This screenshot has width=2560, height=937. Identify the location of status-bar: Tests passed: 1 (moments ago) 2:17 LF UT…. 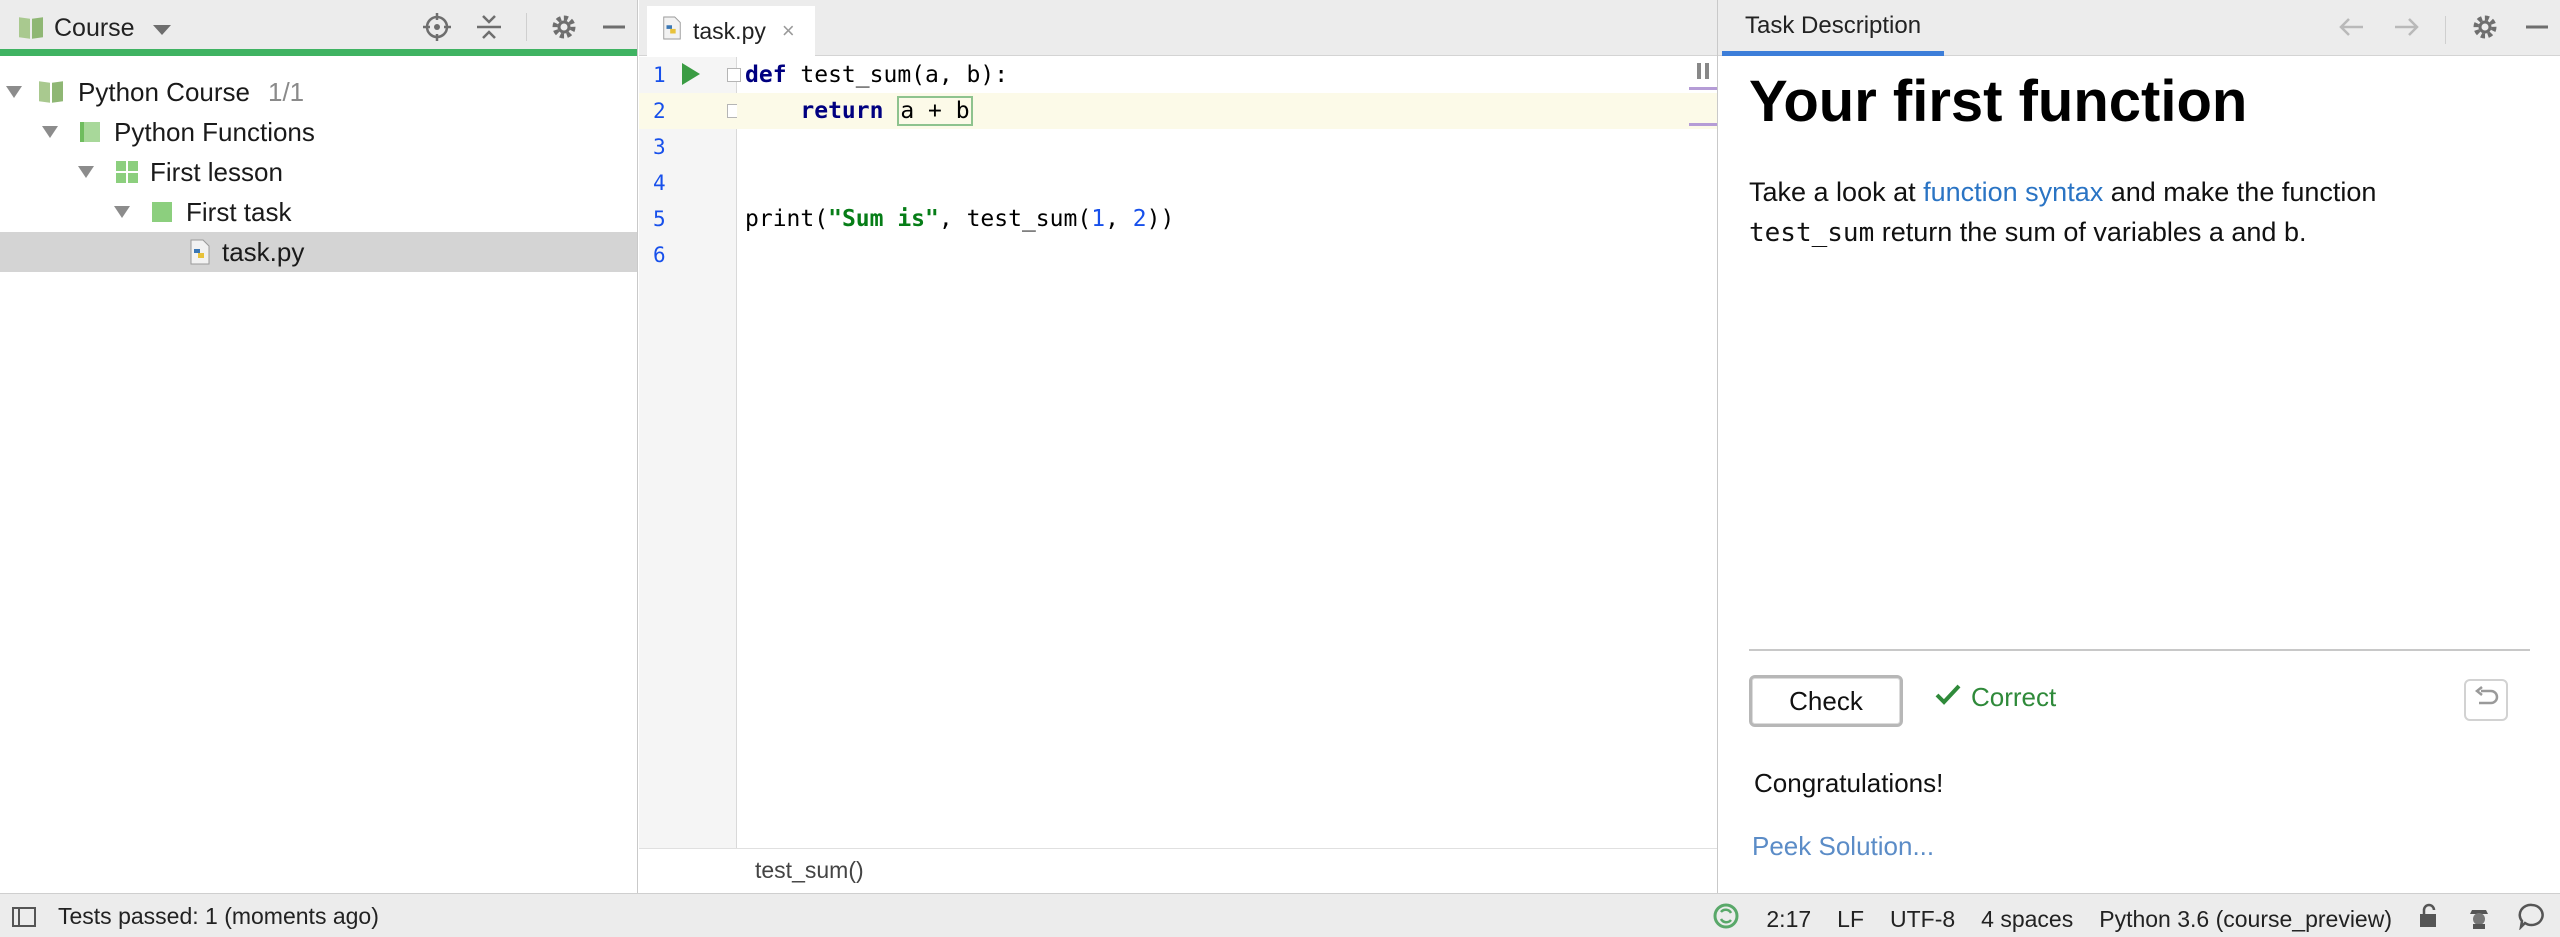
(1280, 915).